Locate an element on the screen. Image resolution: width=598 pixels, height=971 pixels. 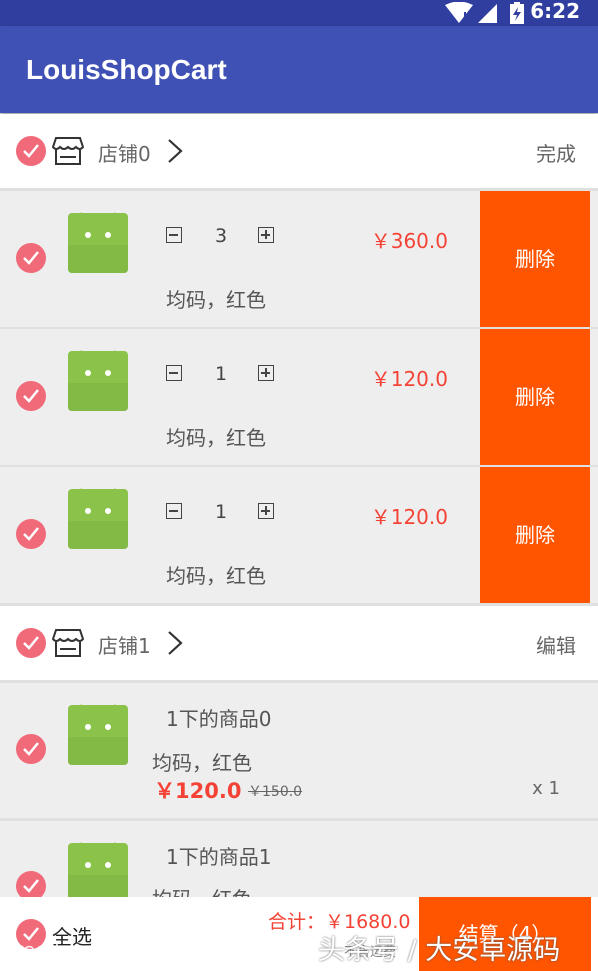
status-bar: 6:22 is located at coordinates (299, 13).